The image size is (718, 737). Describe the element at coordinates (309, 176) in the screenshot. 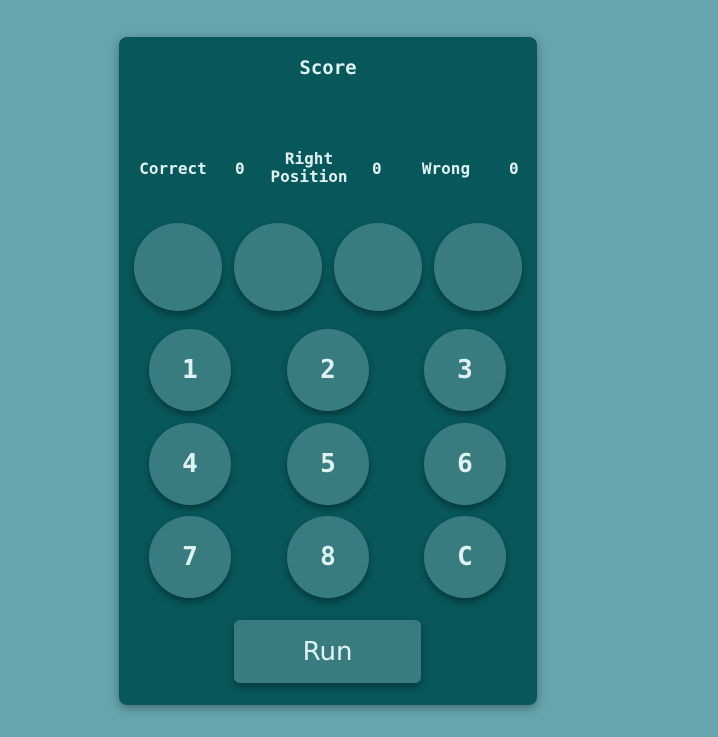

I see `right-position-label-line2: Position` at that location.